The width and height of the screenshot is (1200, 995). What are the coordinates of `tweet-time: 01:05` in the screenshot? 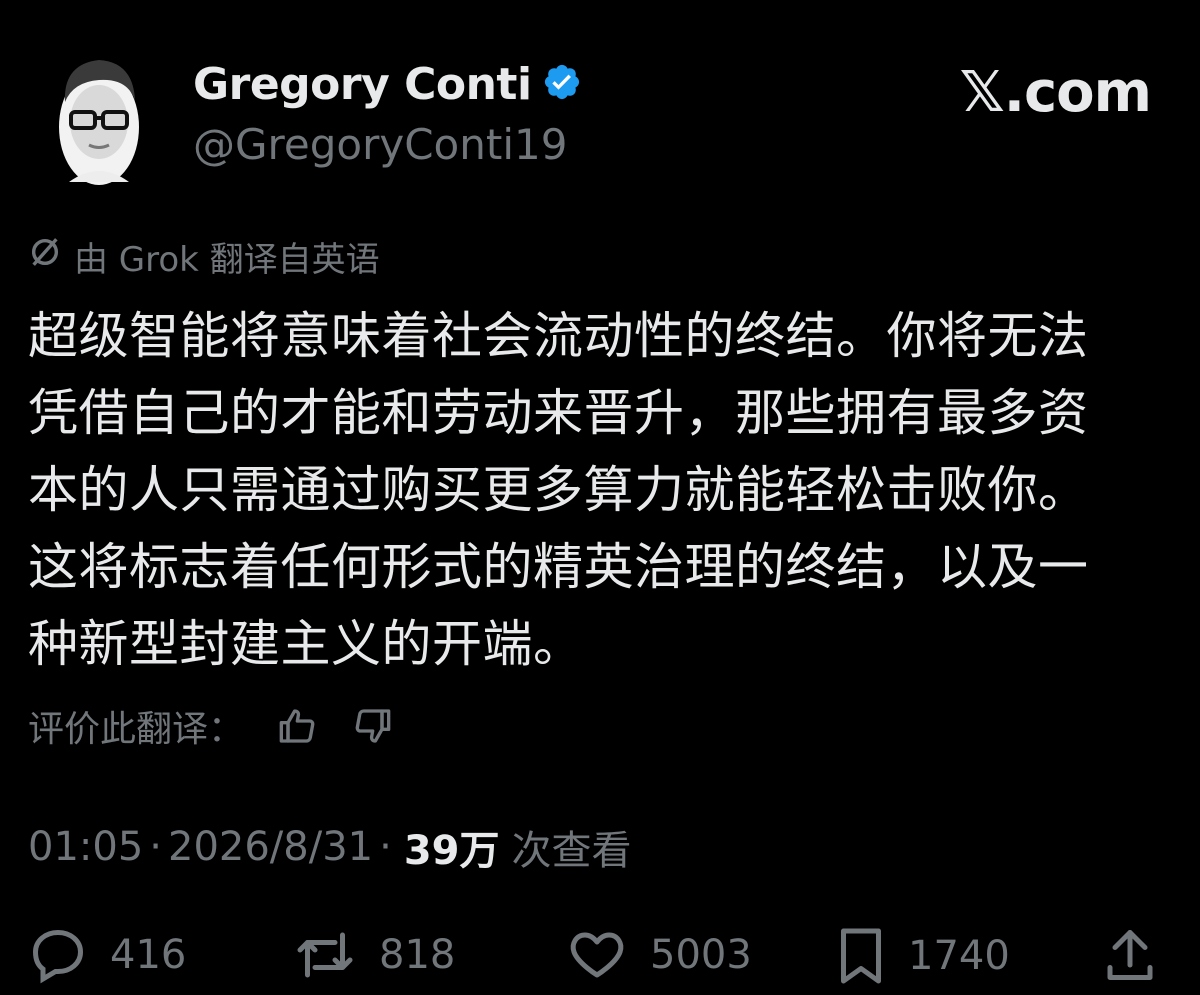 It's located at (85, 847).